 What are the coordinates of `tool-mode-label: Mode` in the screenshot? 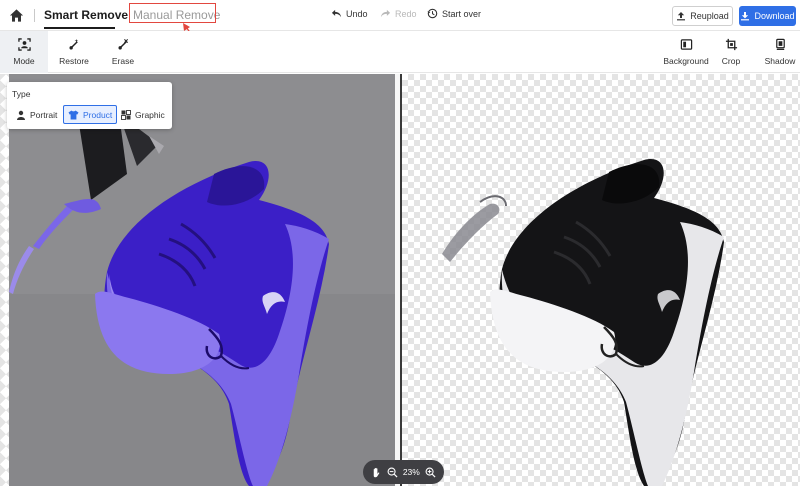 It's located at (24, 61).